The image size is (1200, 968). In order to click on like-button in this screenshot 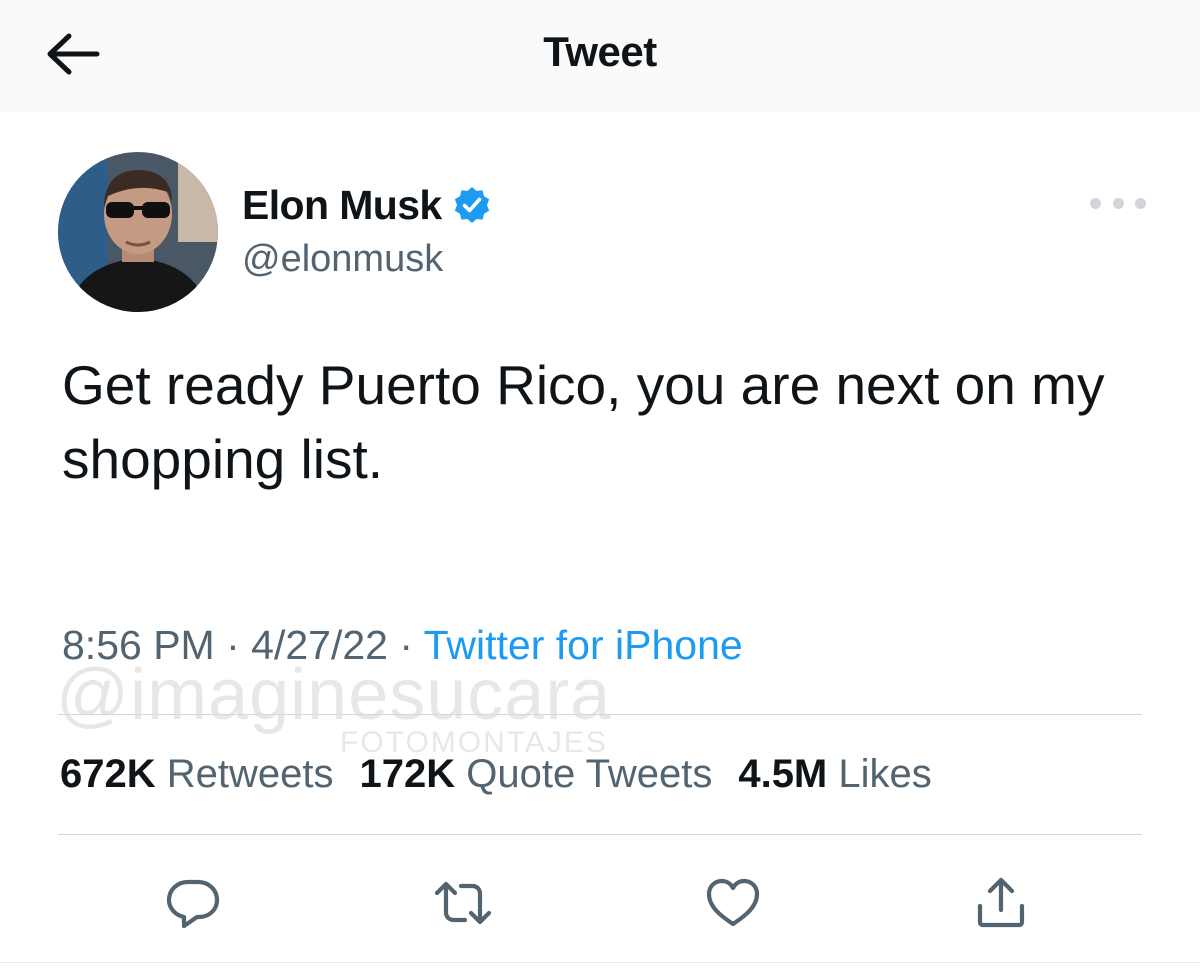, I will do `click(733, 903)`.